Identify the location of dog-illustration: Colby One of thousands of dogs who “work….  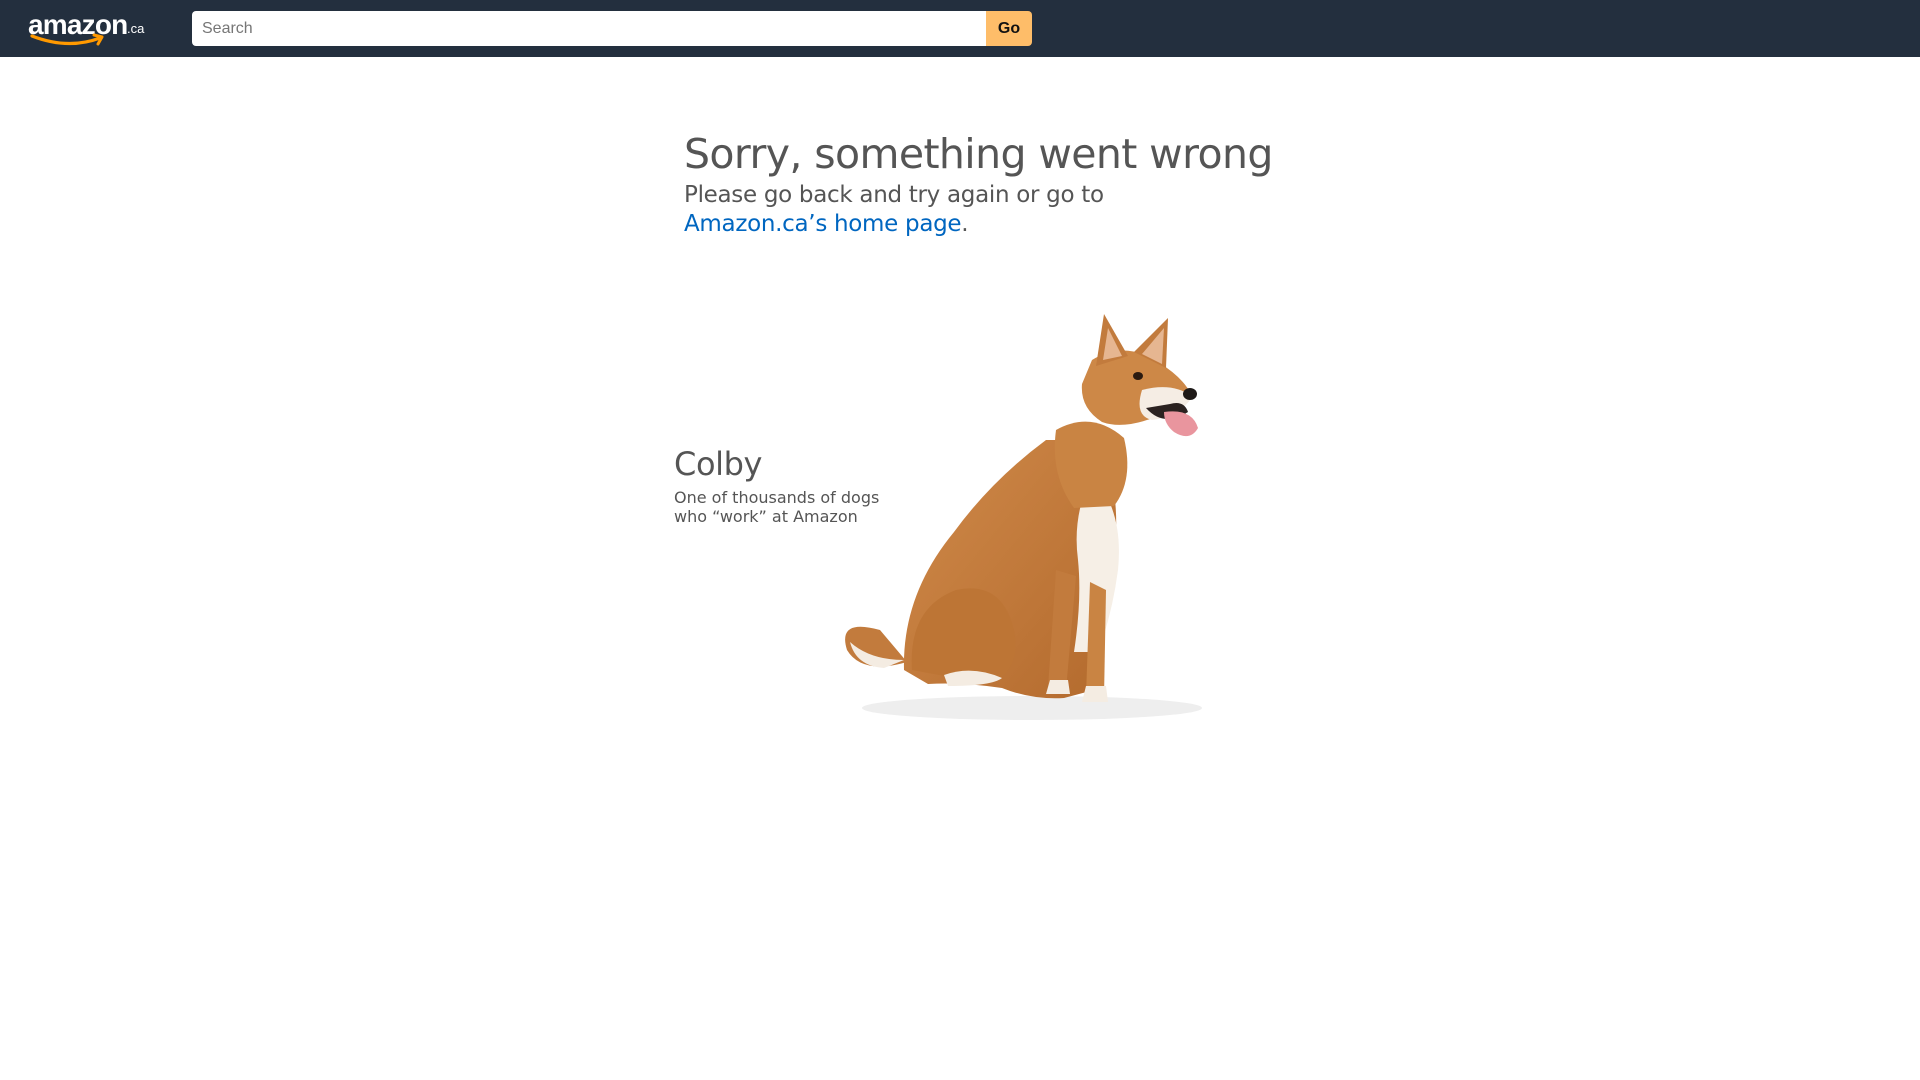
(962, 505).